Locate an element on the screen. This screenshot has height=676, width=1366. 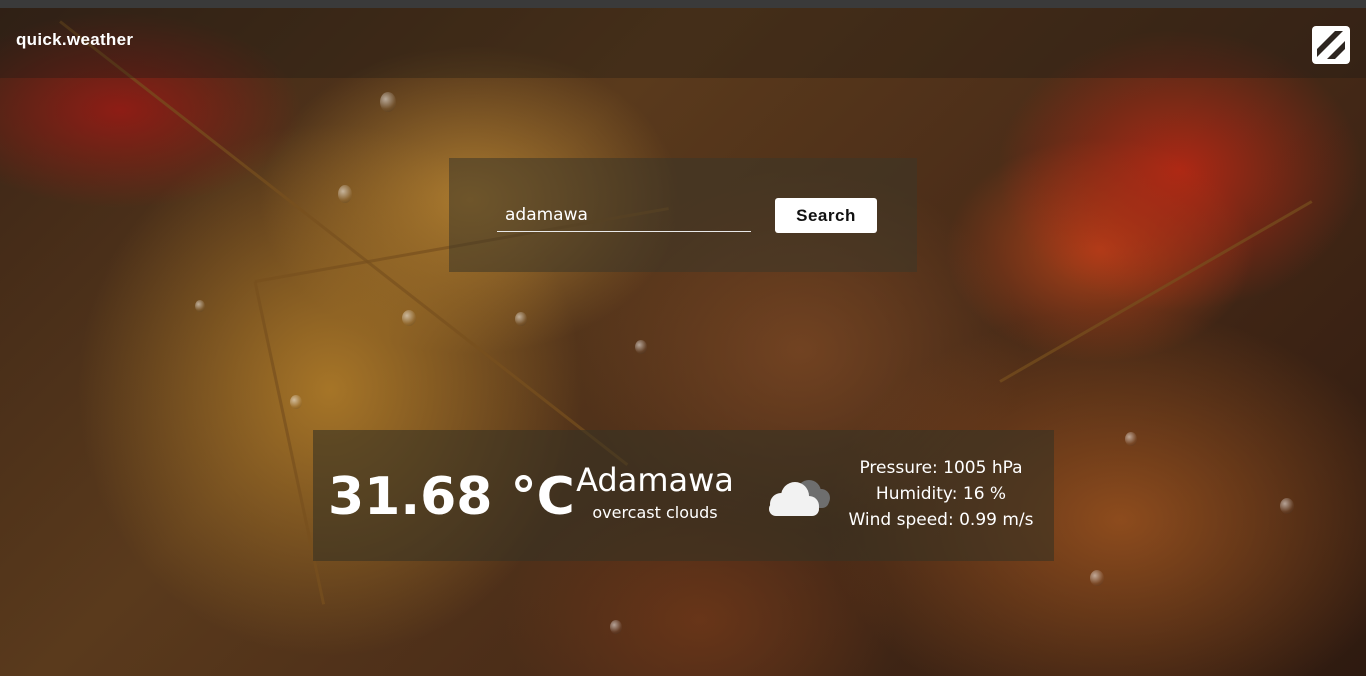
temperature-value: 31.68 °C is located at coordinates (451, 497).